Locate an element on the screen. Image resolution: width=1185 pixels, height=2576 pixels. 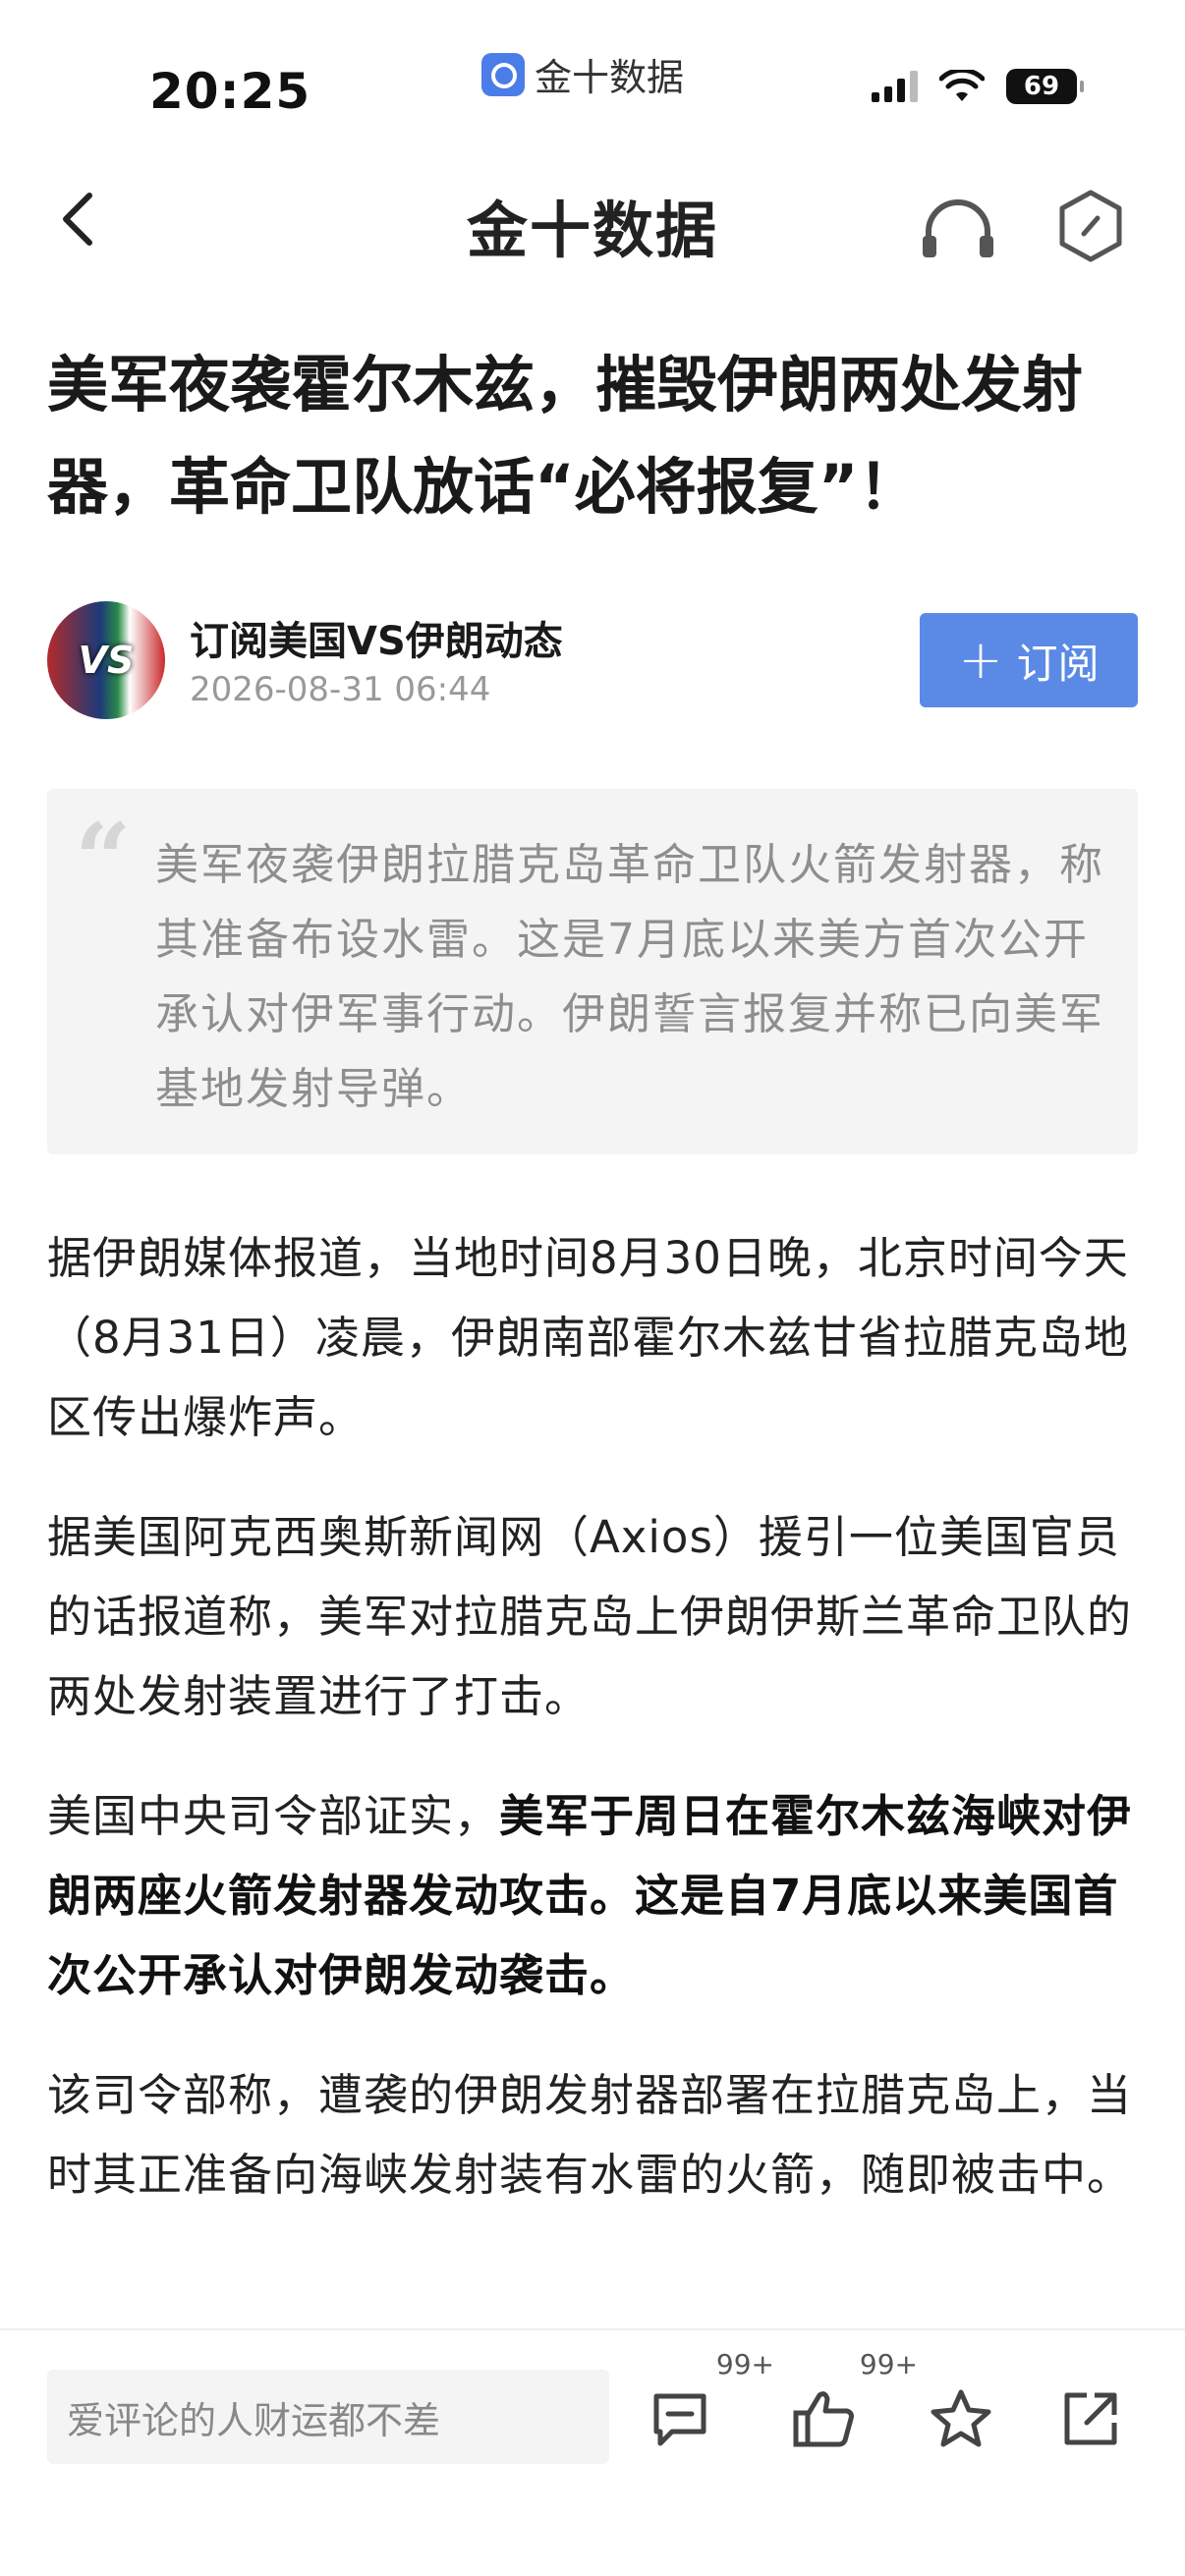
subscribe-button: + 订阅 is located at coordinates (1029, 660).